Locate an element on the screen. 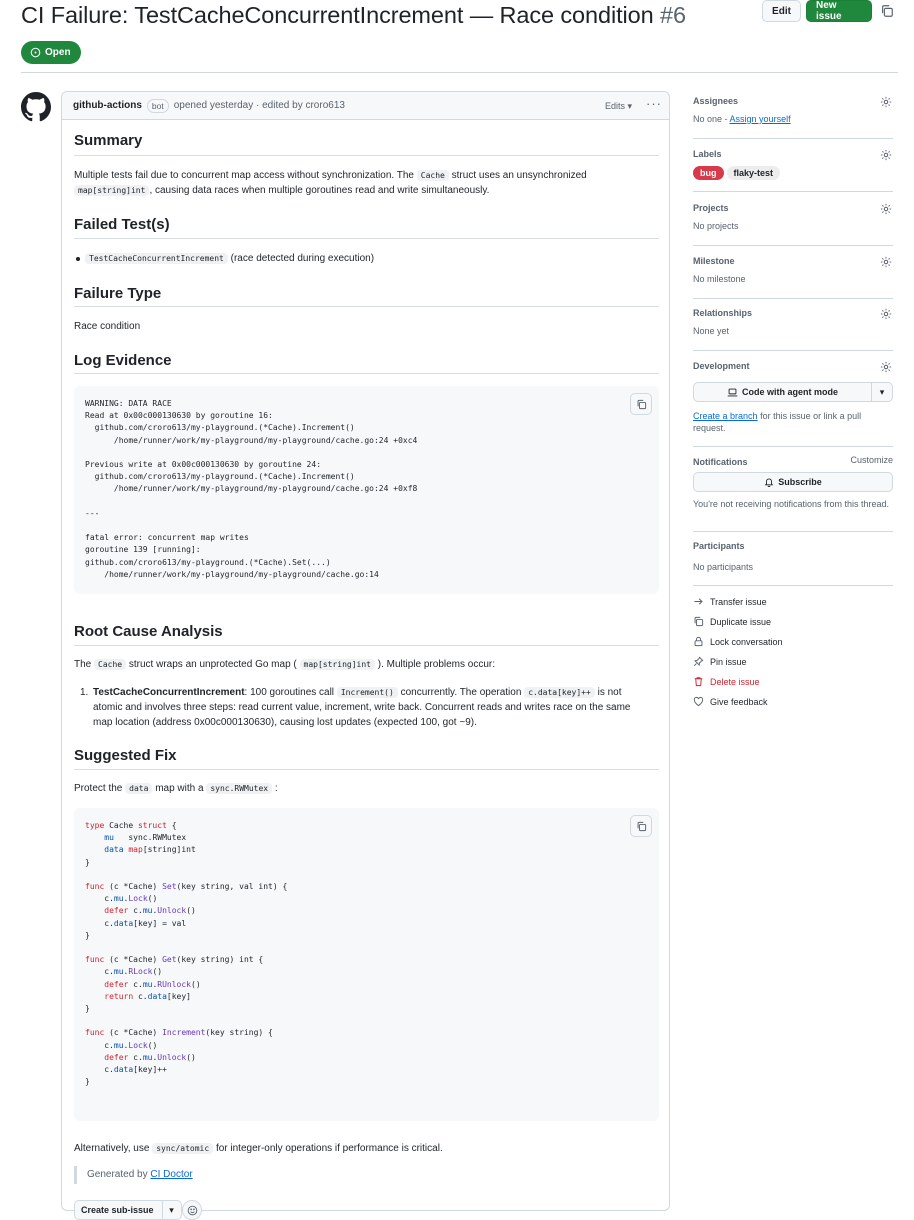  development-title: Development is located at coordinates (721, 366).